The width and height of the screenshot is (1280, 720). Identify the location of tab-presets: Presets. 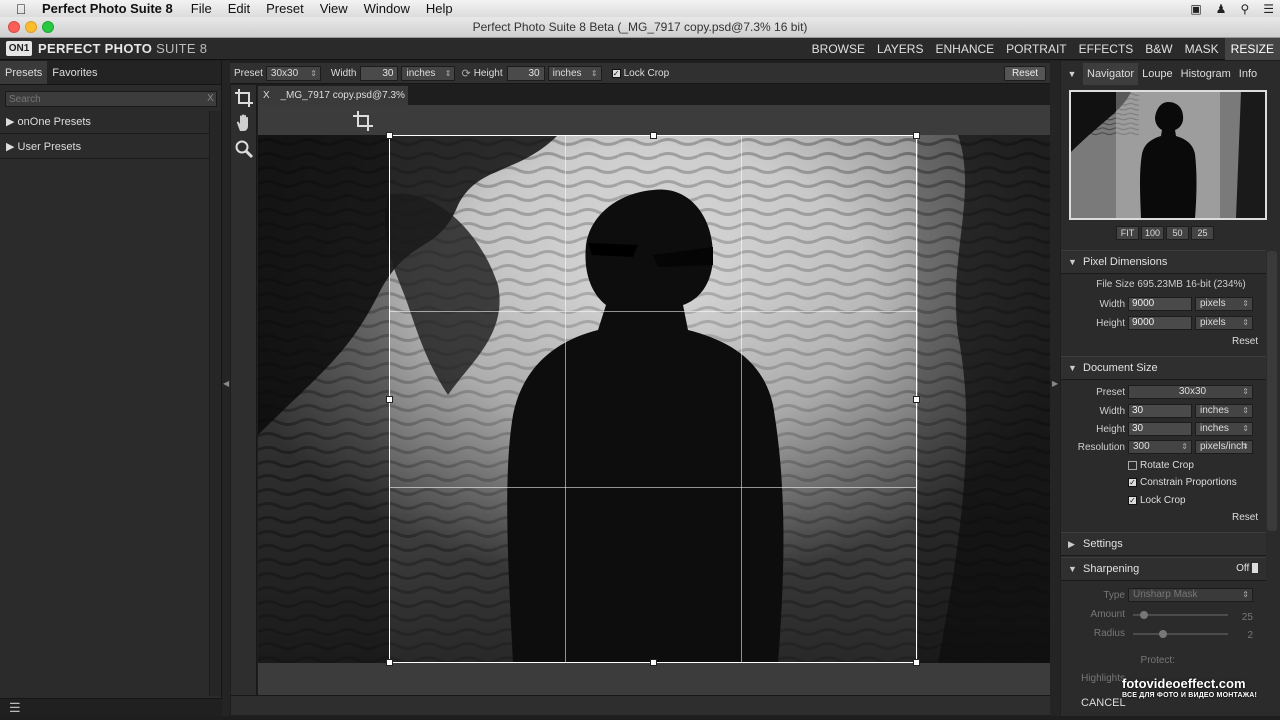
(24, 72).